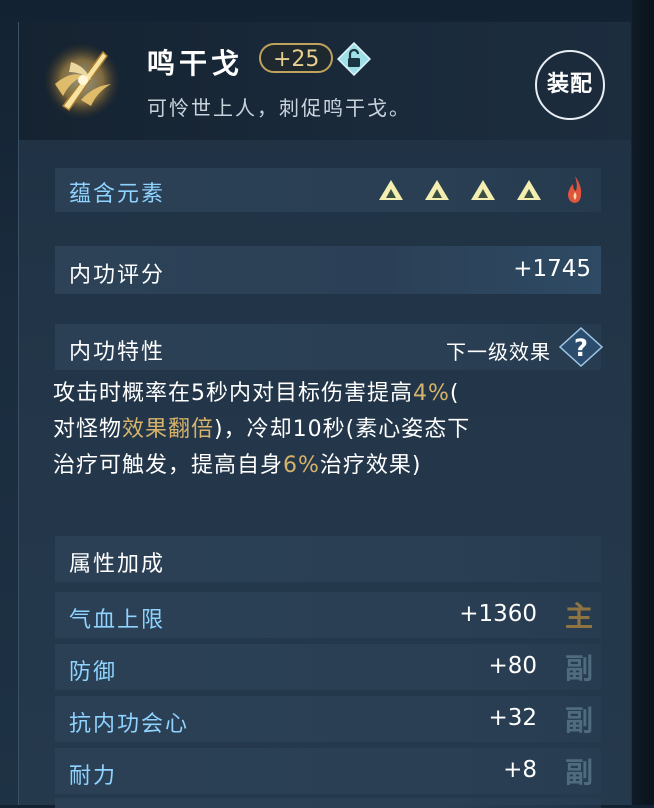 The height and width of the screenshot is (808, 654). Describe the element at coordinates (82, 81) in the screenshot. I see `weapon-emblem-icon` at that location.